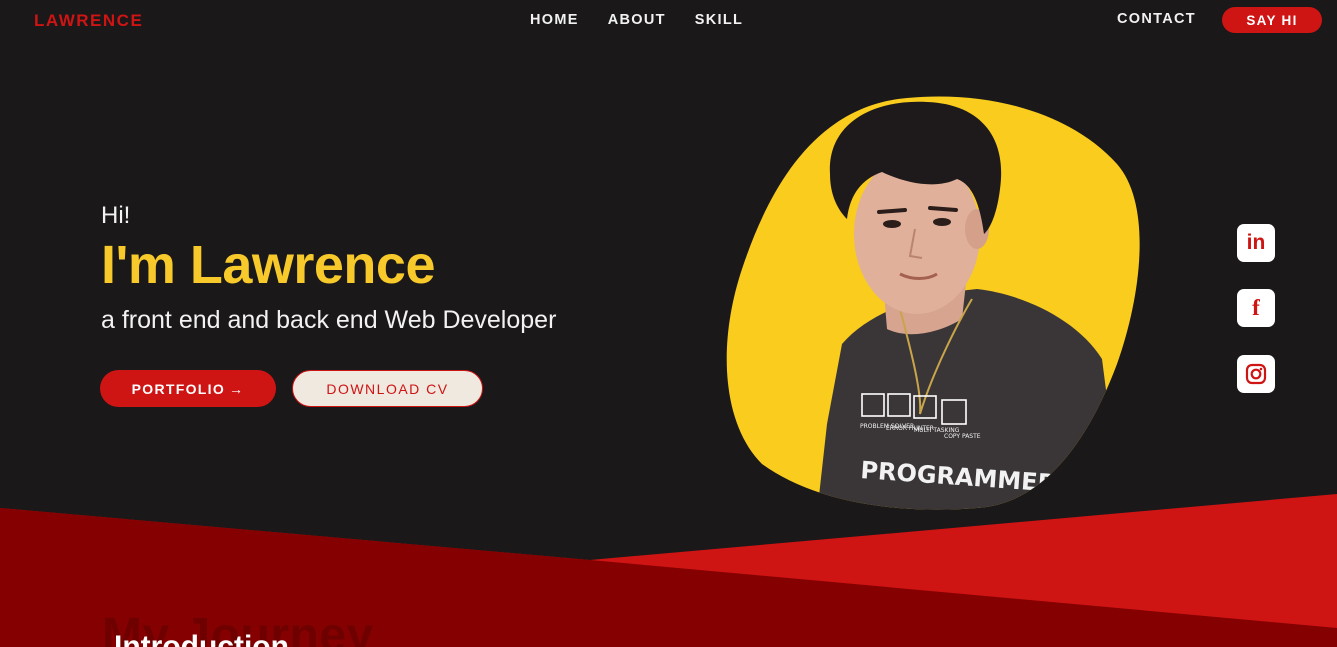  I want to click on nav-skill-link: SKILL, so click(719, 20).